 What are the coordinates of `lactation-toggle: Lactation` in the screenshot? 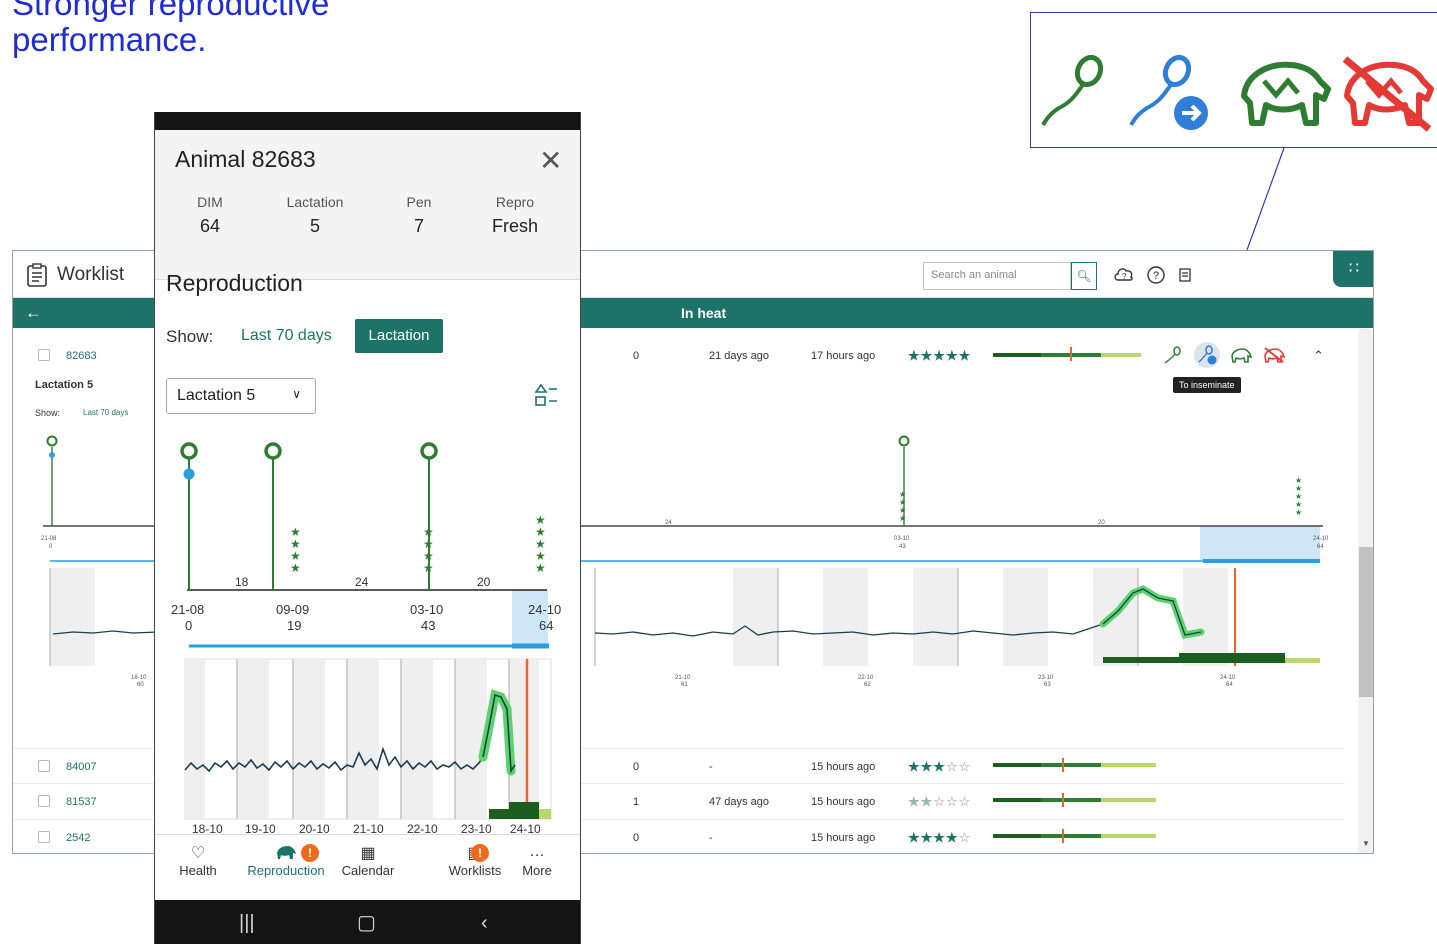 It's located at (399, 336).